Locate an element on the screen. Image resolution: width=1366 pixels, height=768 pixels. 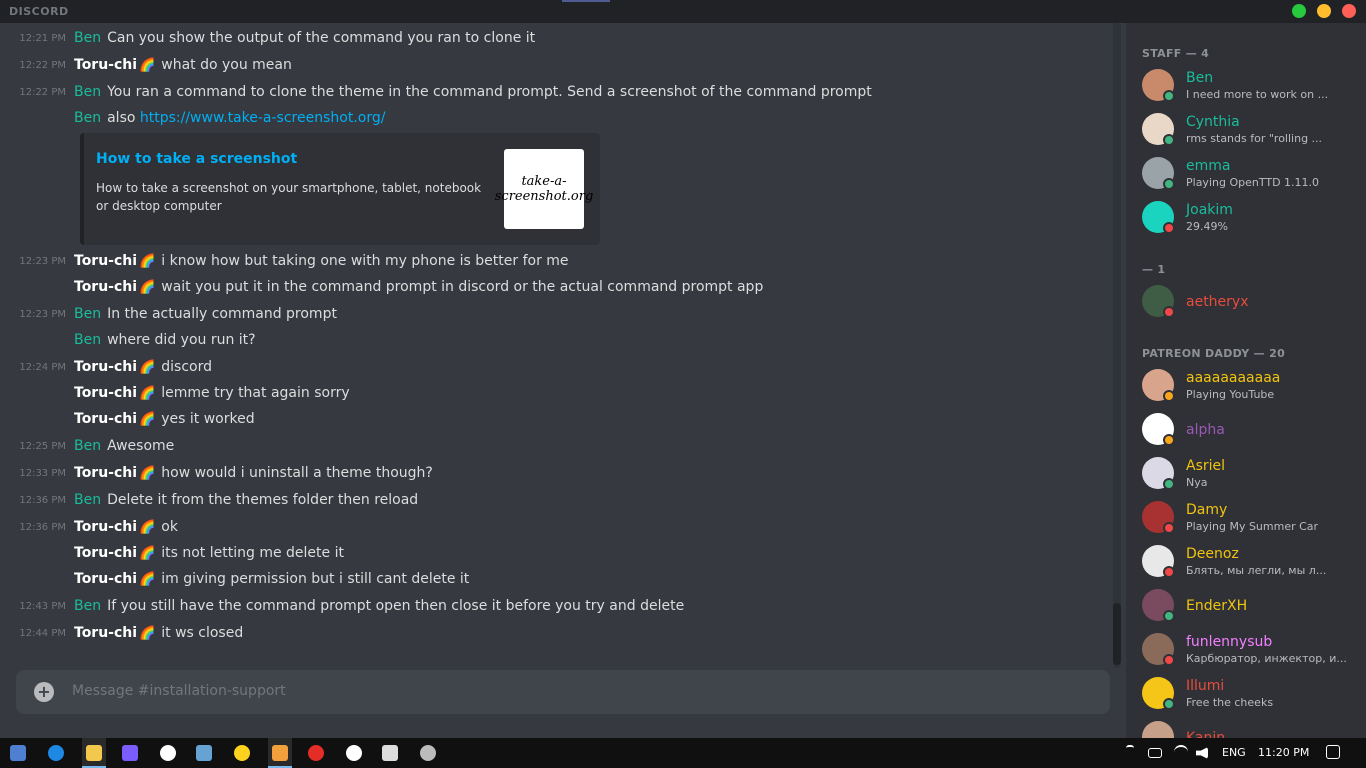
maximize-button is located at coordinates (1324, 11).